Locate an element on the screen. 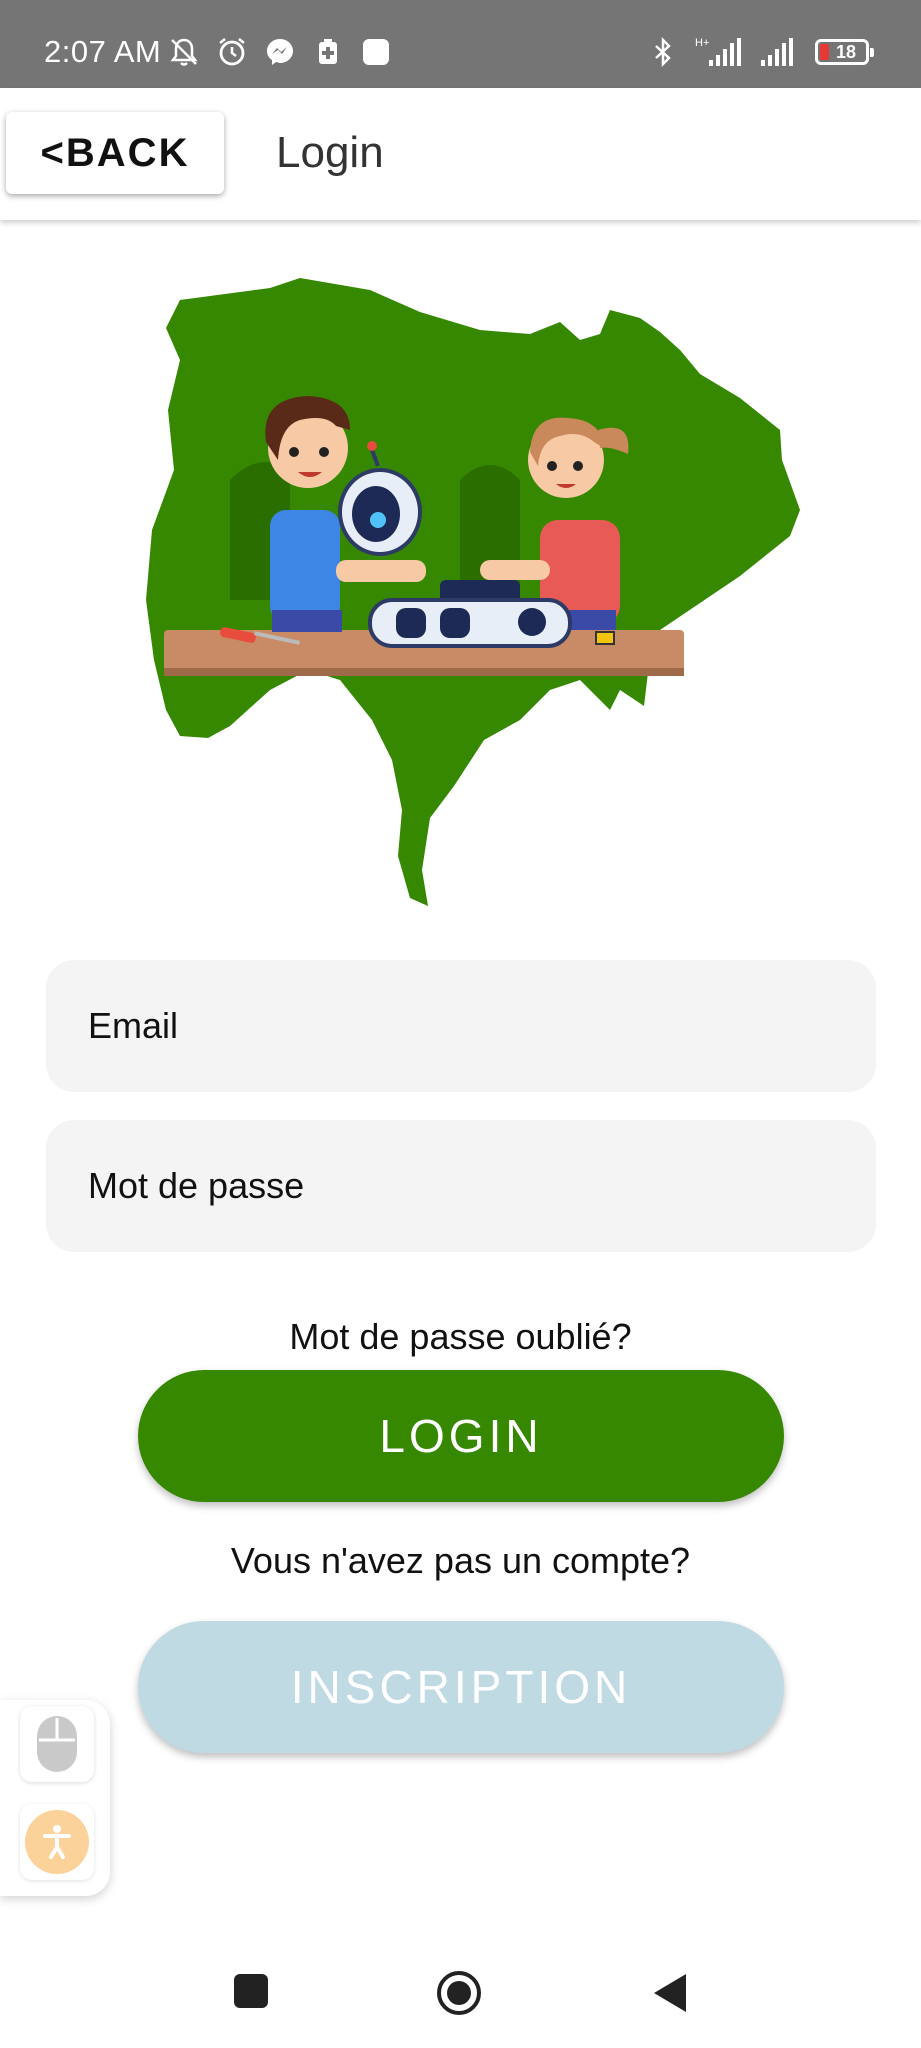  page-title: Login is located at coordinates (330, 152).